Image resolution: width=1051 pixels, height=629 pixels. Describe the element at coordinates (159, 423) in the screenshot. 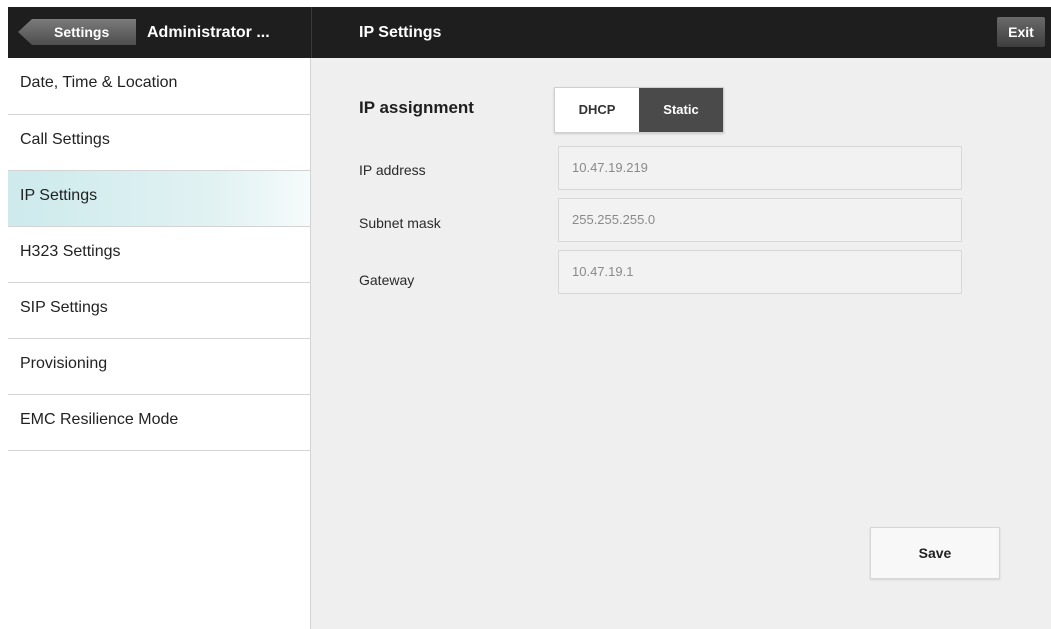

I see `sidebar-item-emc-resilience-mode: EMC Resilience Mode` at that location.